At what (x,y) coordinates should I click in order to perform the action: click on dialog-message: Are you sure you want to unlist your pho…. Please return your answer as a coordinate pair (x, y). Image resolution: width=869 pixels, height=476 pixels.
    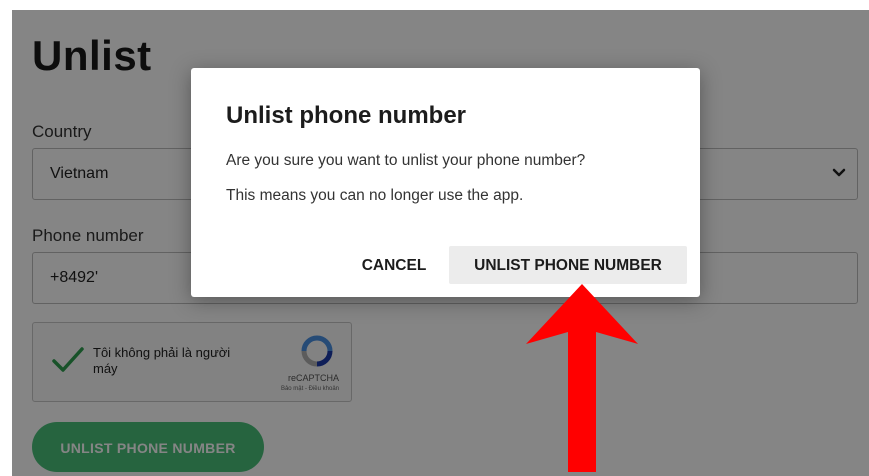
    Looking at the image, I should click on (406, 160).